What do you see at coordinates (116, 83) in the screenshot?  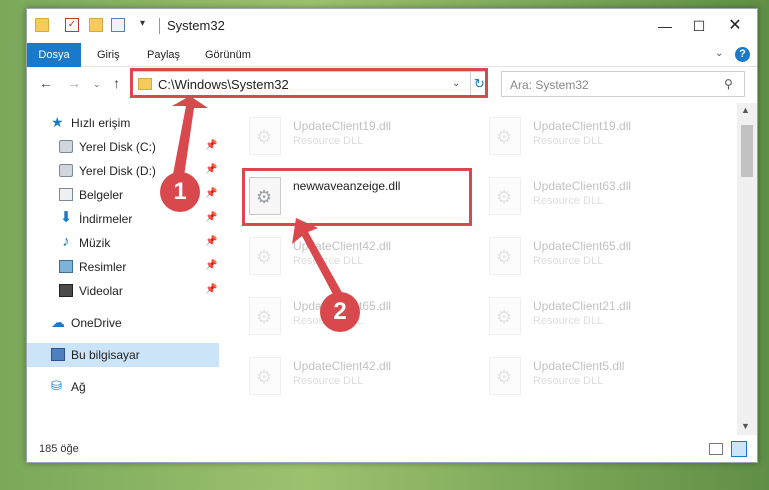 I see `up-button: ↑` at bounding box center [116, 83].